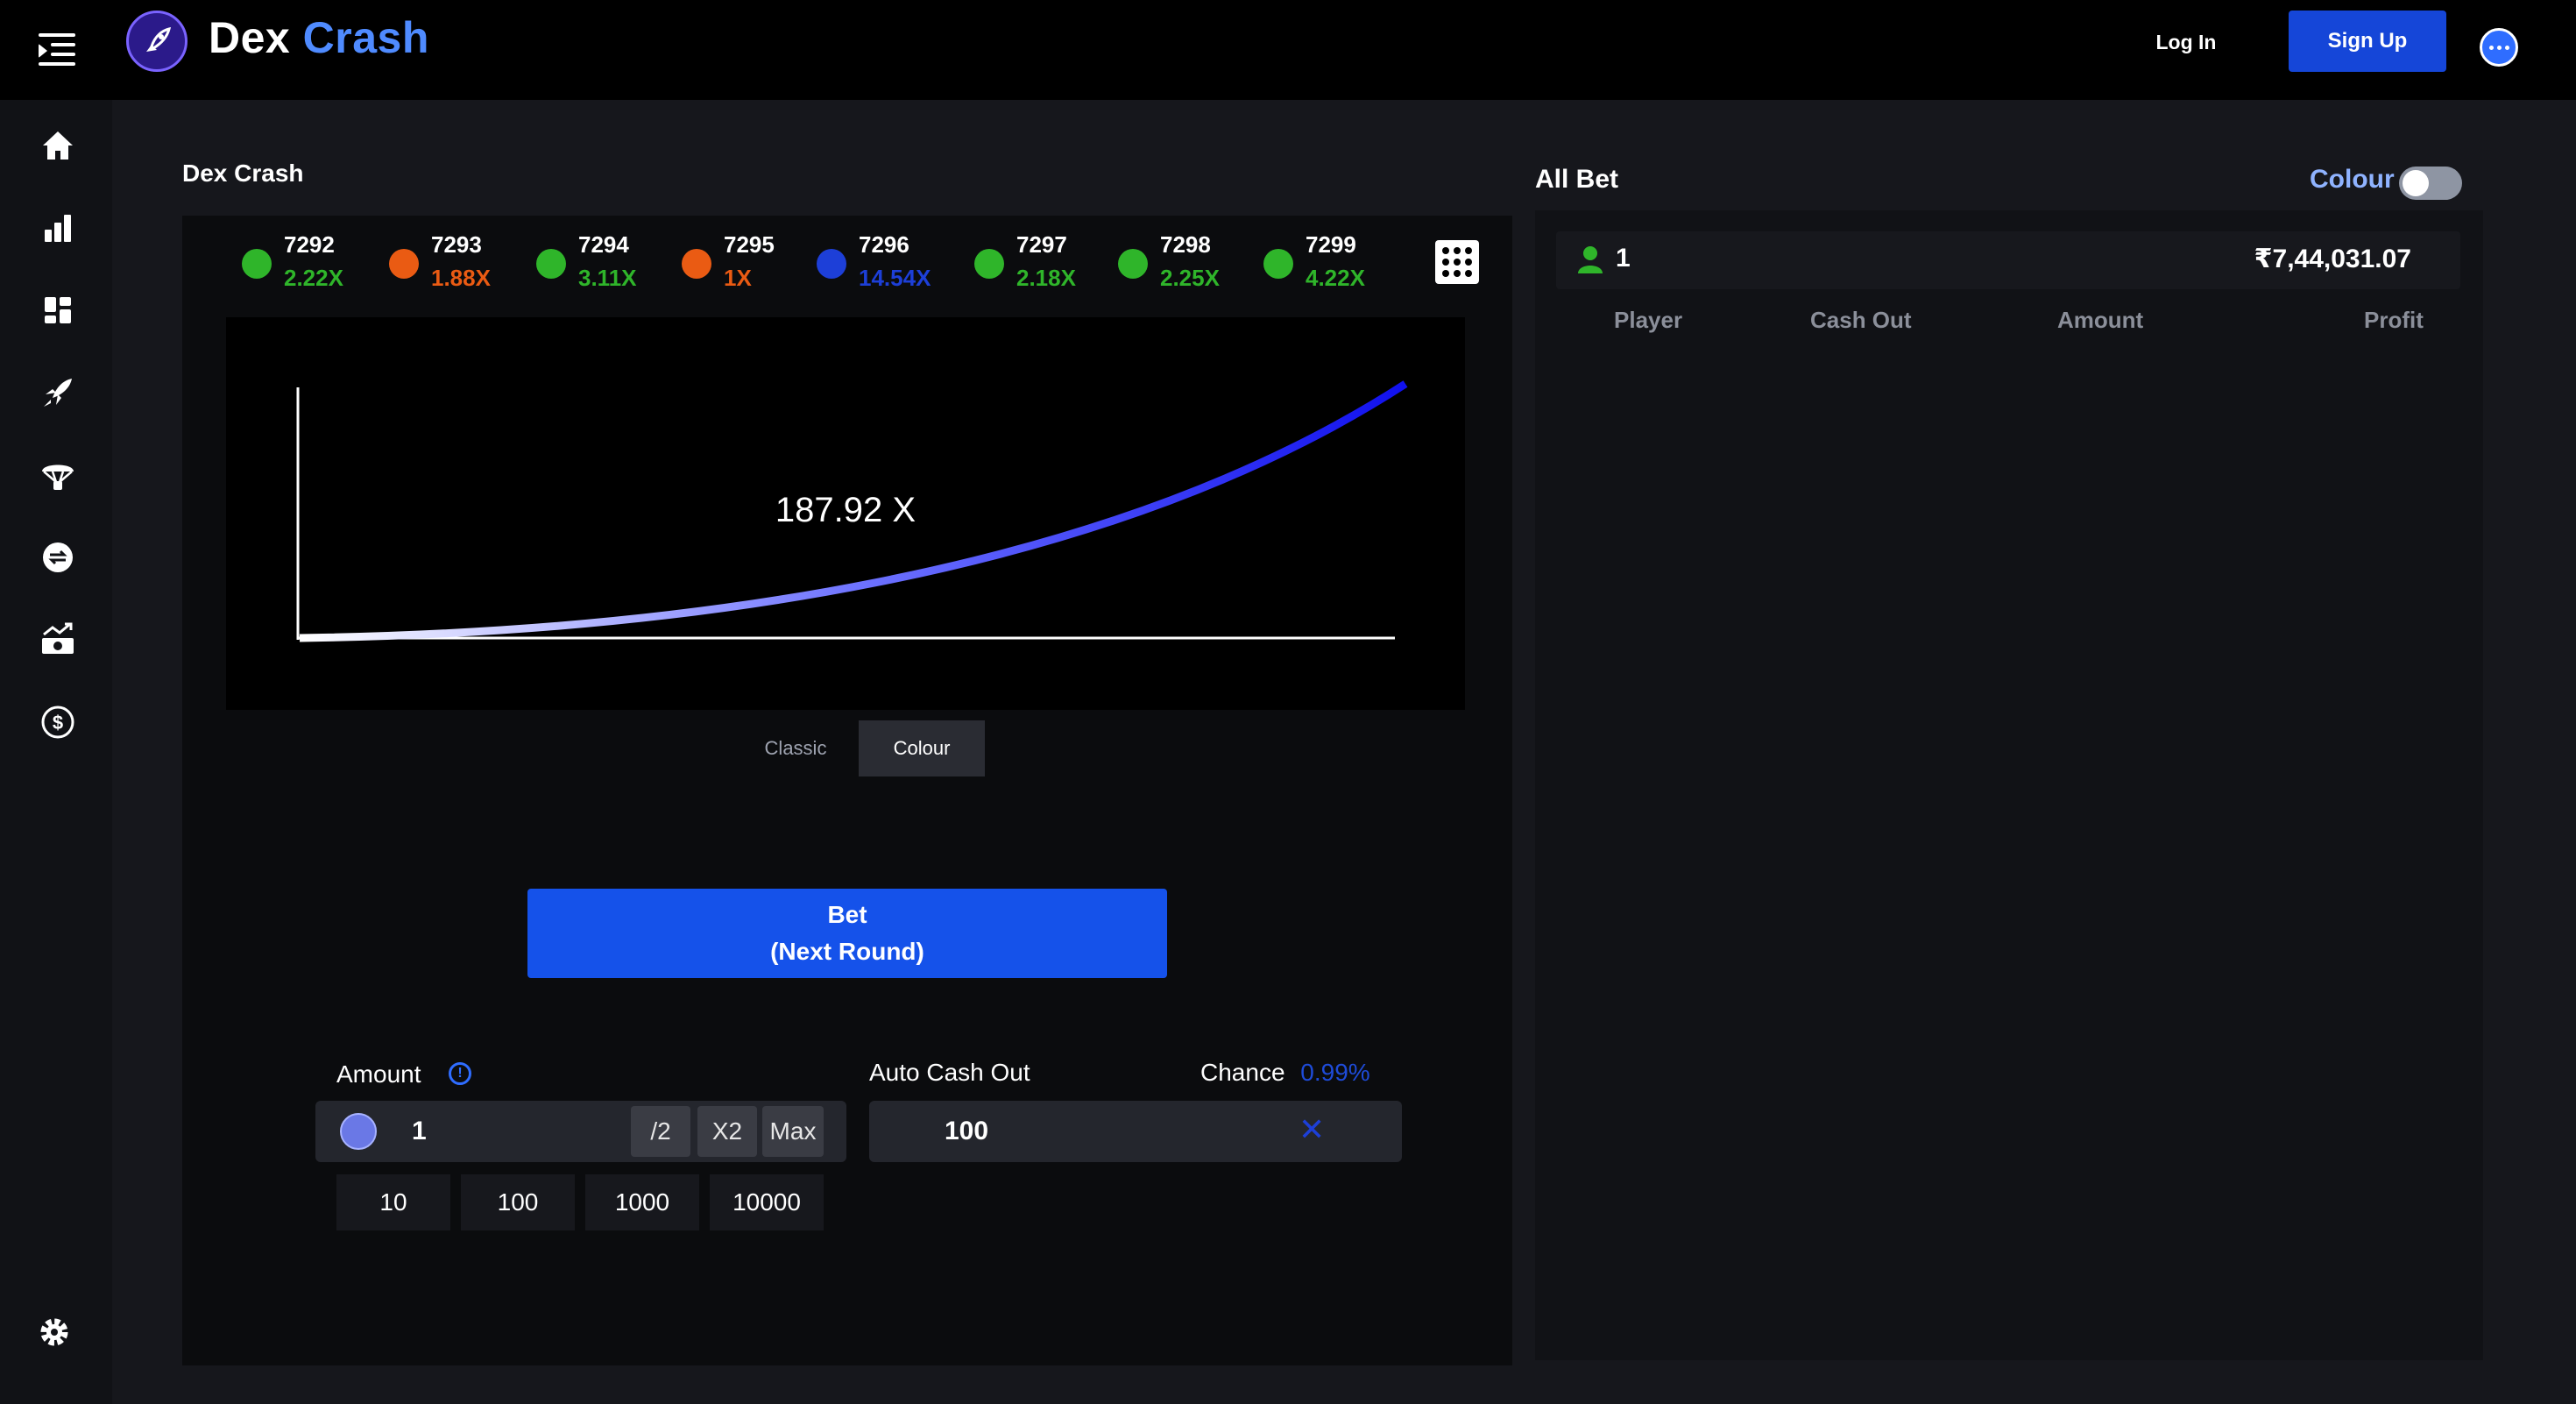  What do you see at coordinates (660, 1131) in the screenshot?
I see `half-button: /2` at bounding box center [660, 1131].